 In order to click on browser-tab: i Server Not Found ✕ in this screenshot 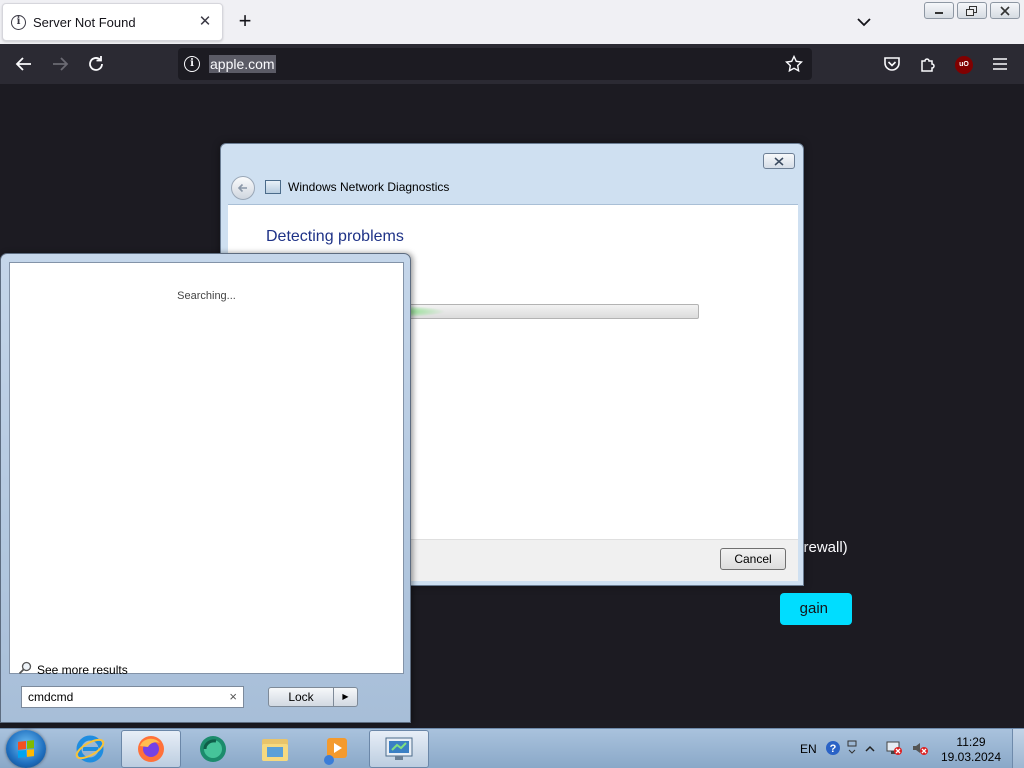, I will do `click(112, 22)`.